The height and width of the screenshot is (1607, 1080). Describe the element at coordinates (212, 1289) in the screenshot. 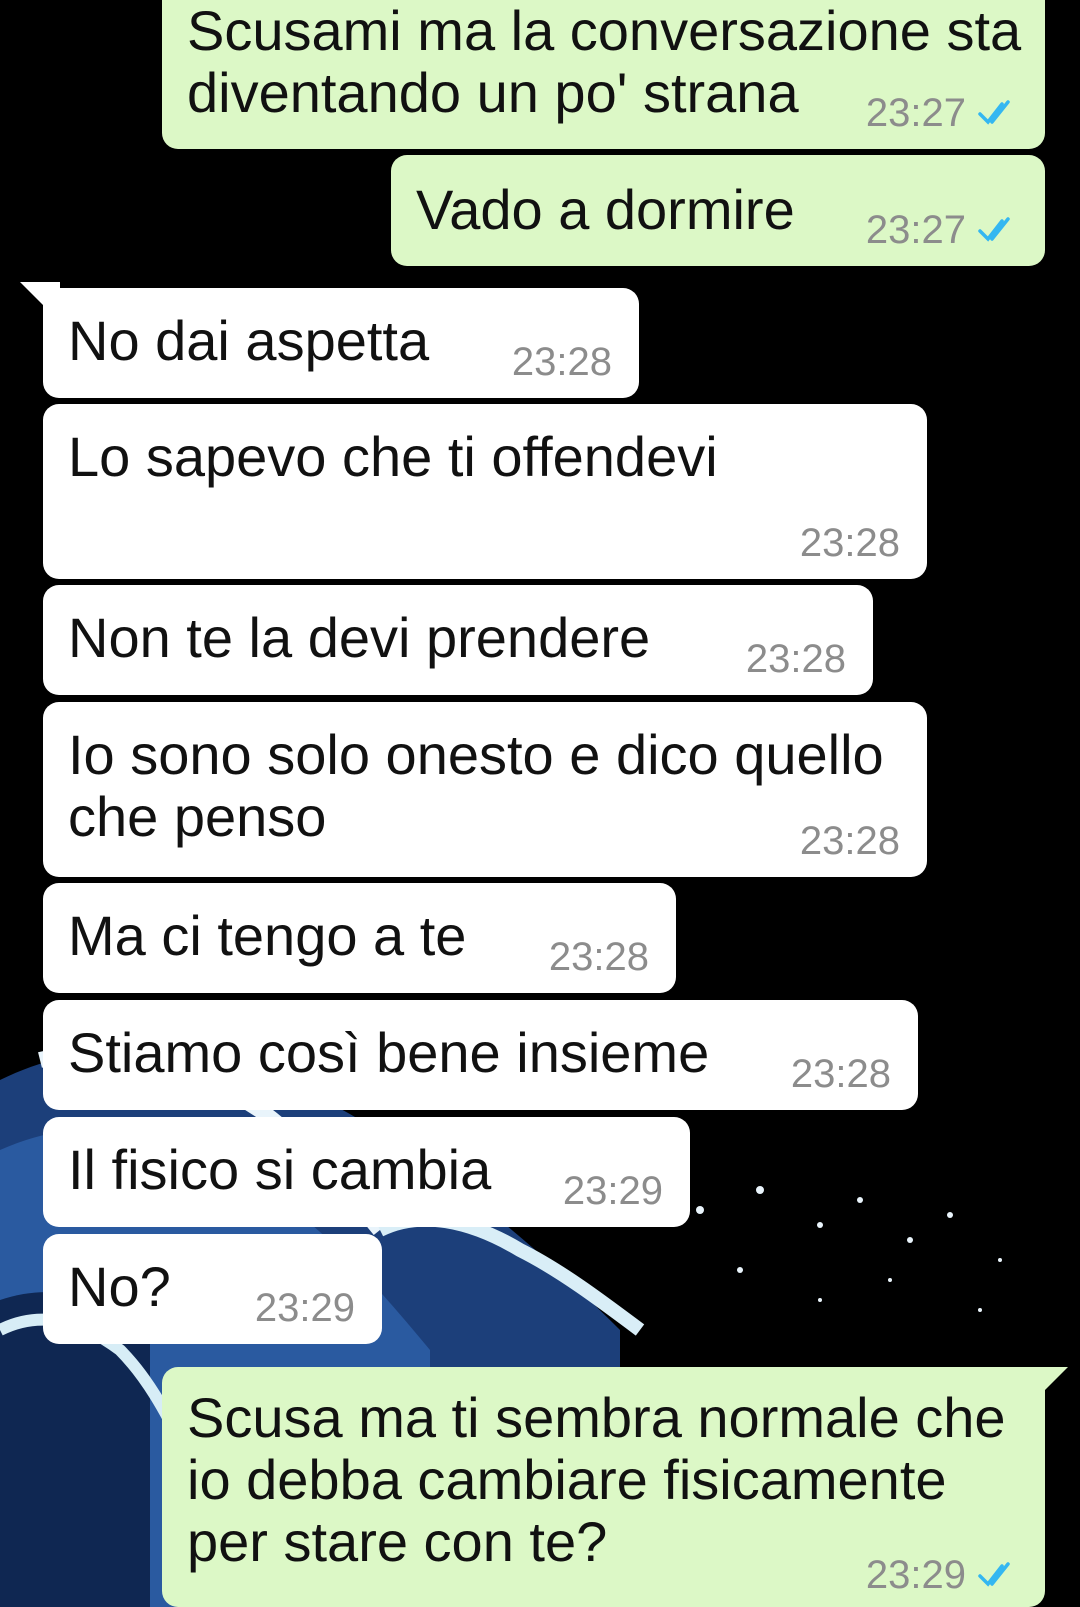

I see `incoming-message: No? 23:29` at that location.